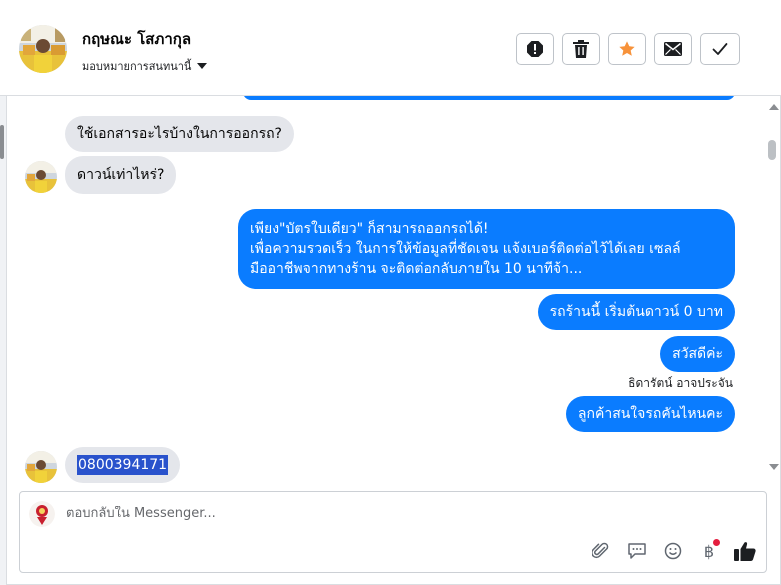 The height and width of the screenshot is (585, 781). I want to click on emoji-icon, so click(673, 551).